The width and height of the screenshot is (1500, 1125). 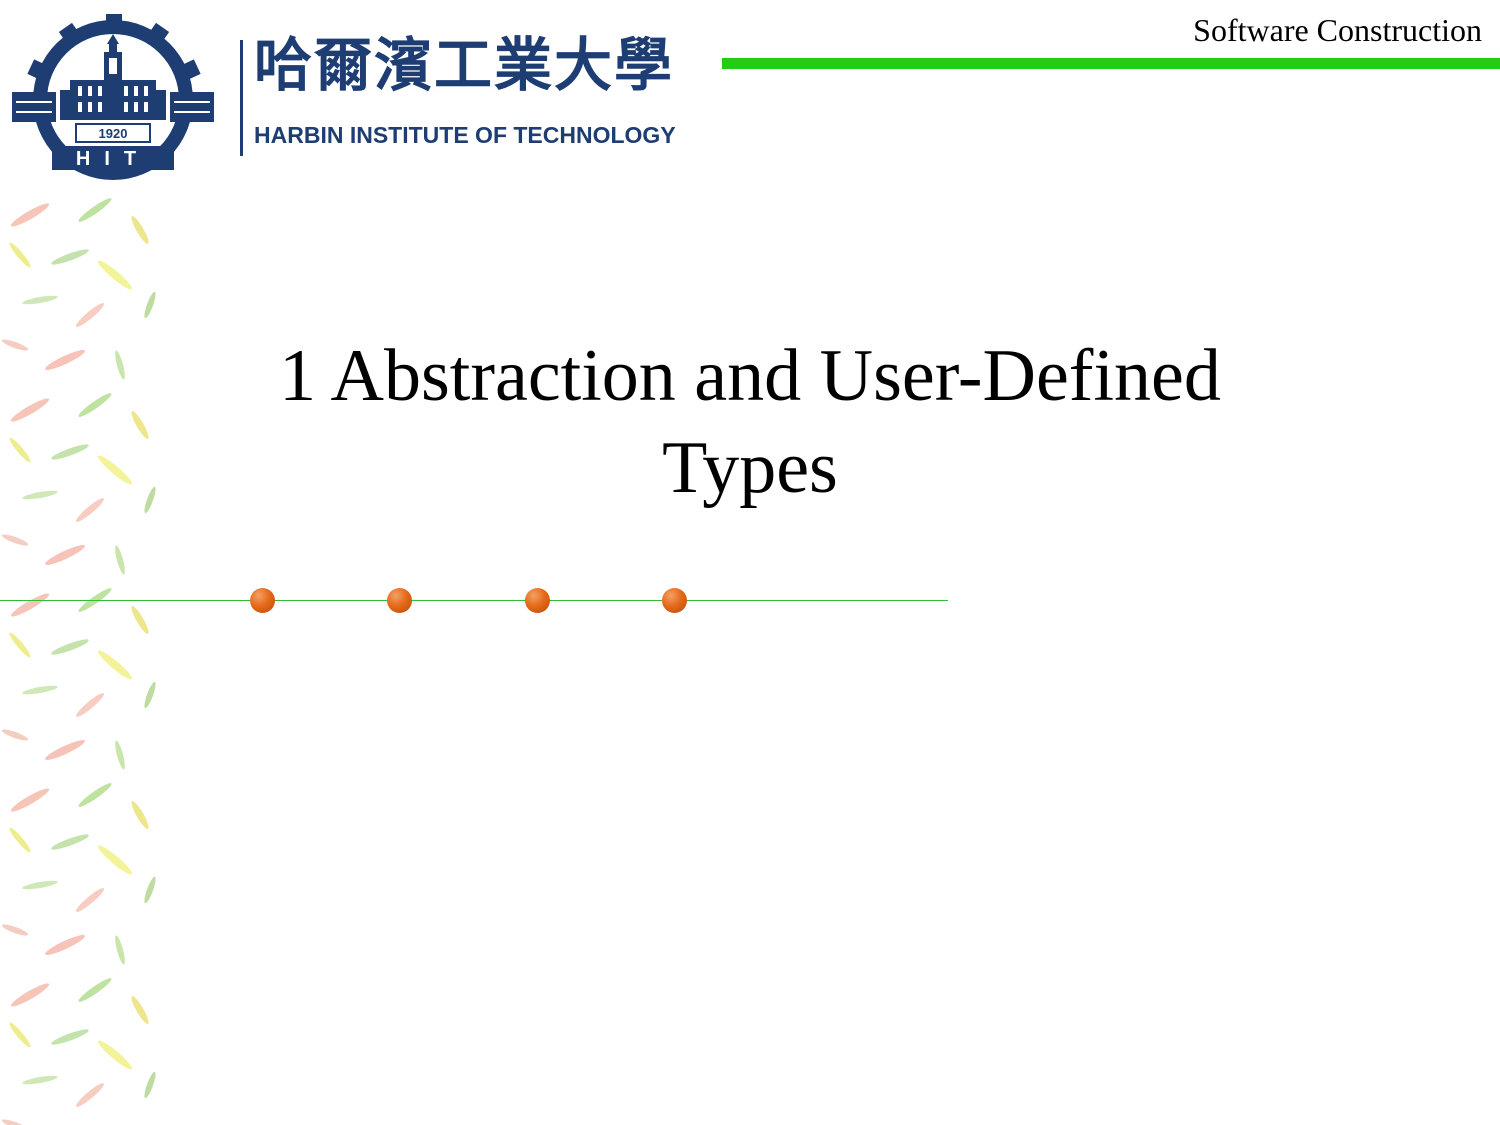 What do you see at coordinates (113, 133) in the screenshot?
I see `seal-year: 1920` at bounding box center [113, 133].